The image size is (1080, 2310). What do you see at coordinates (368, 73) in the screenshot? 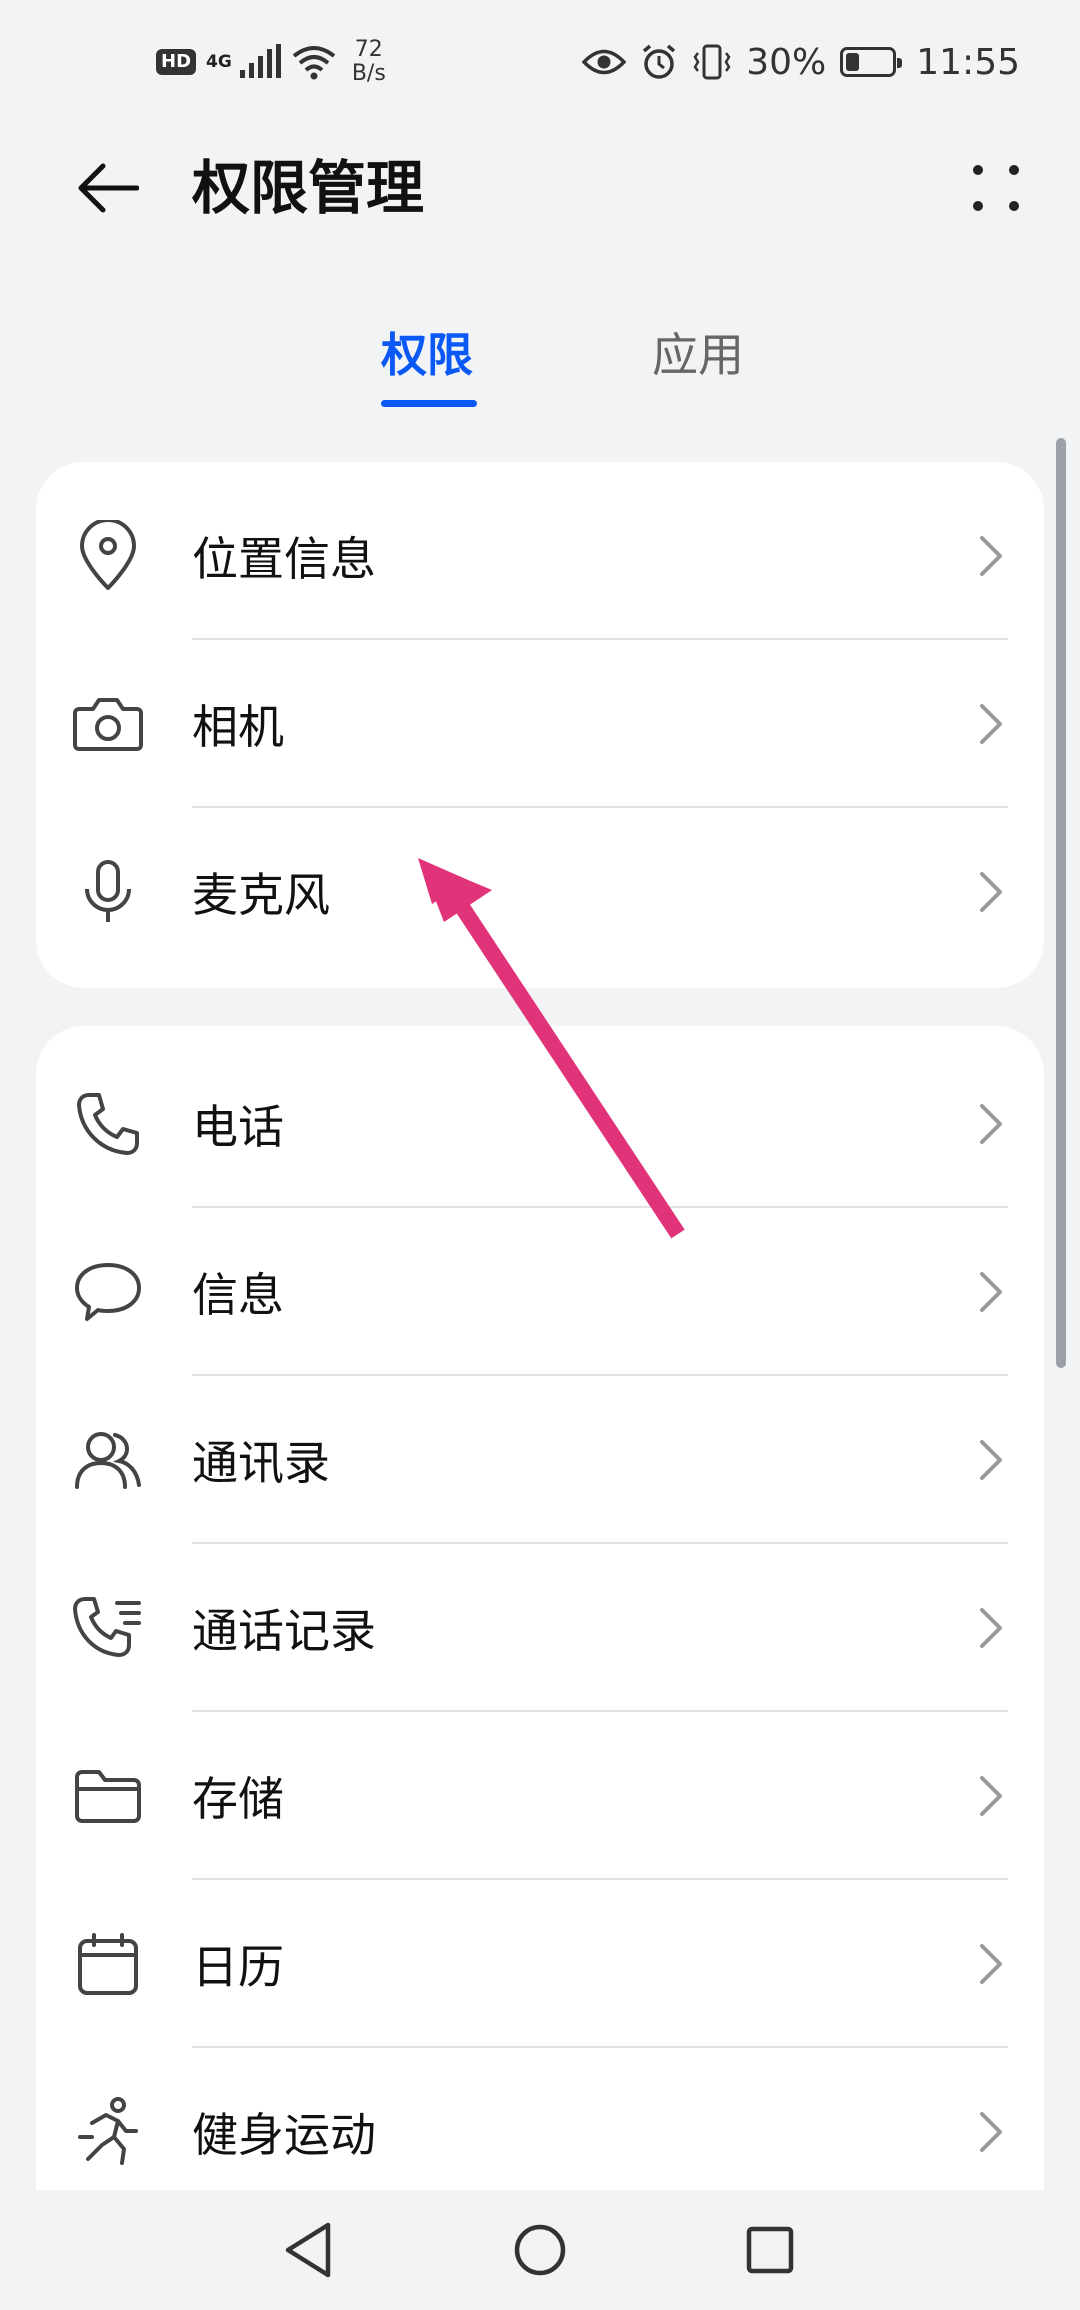
I see `network-speed-unit: B/s` at bounding box center [368, 73].